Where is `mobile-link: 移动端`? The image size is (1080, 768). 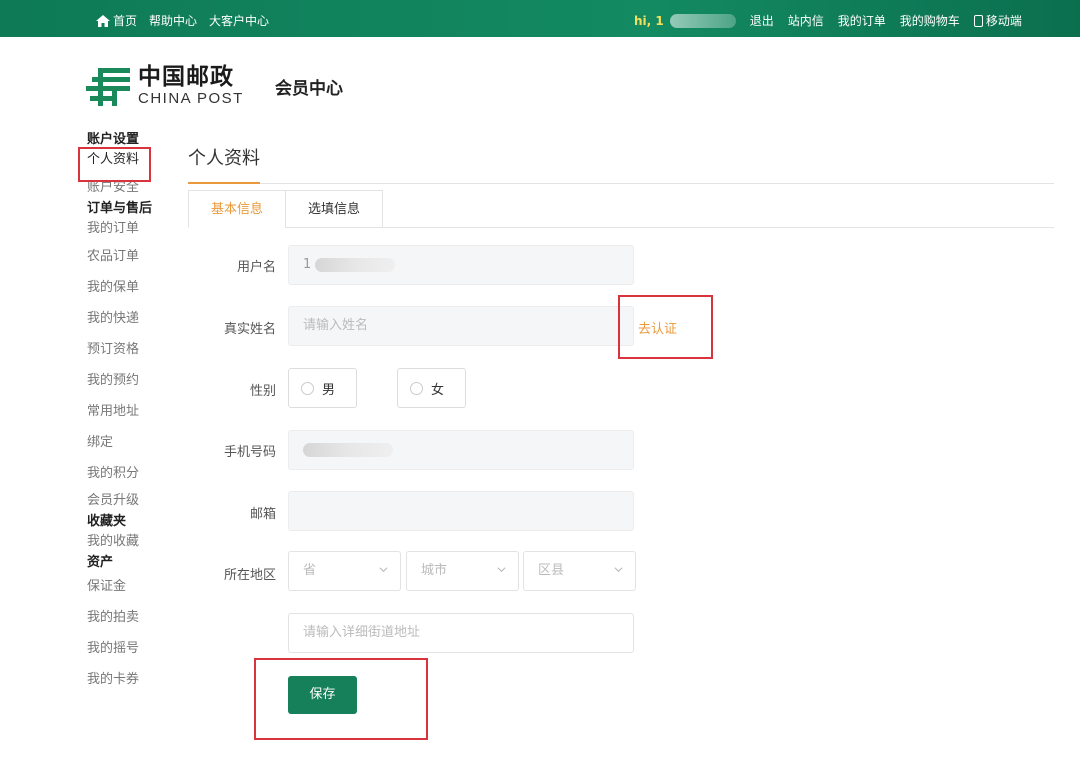
mobile-link: 移动端 is located at coordinates (998, 20).